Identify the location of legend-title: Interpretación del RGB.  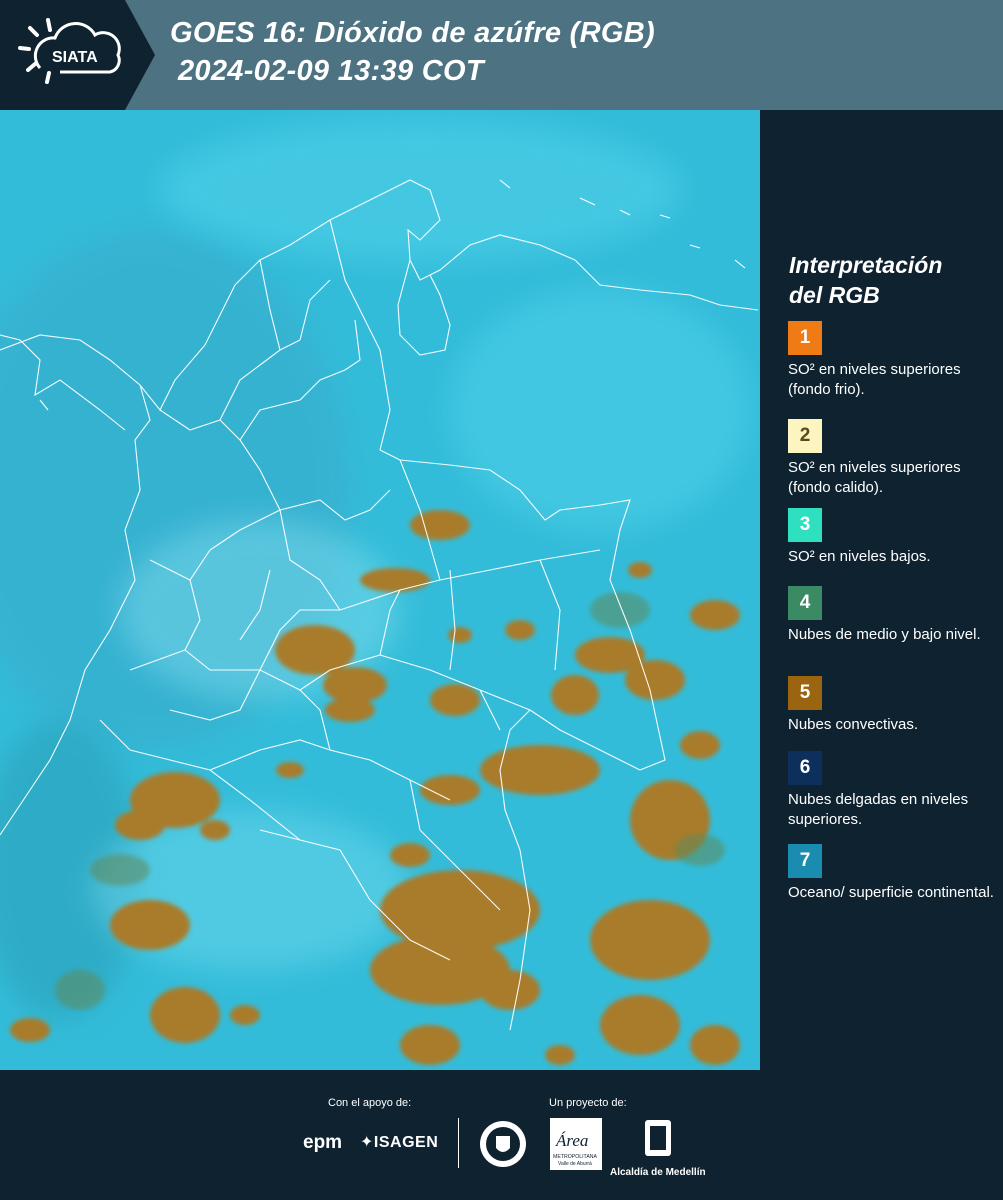
(894, 280).